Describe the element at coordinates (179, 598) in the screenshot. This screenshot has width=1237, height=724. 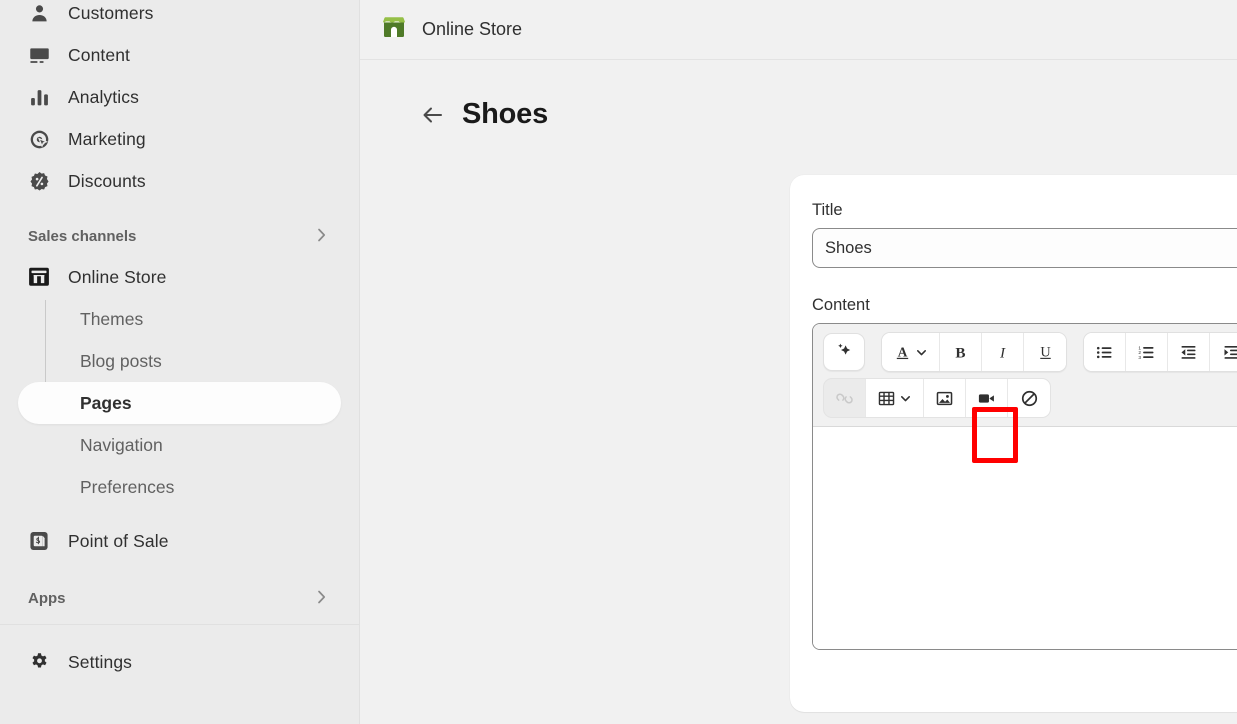
I see `sidebar-section-apps: Apps` at that location.